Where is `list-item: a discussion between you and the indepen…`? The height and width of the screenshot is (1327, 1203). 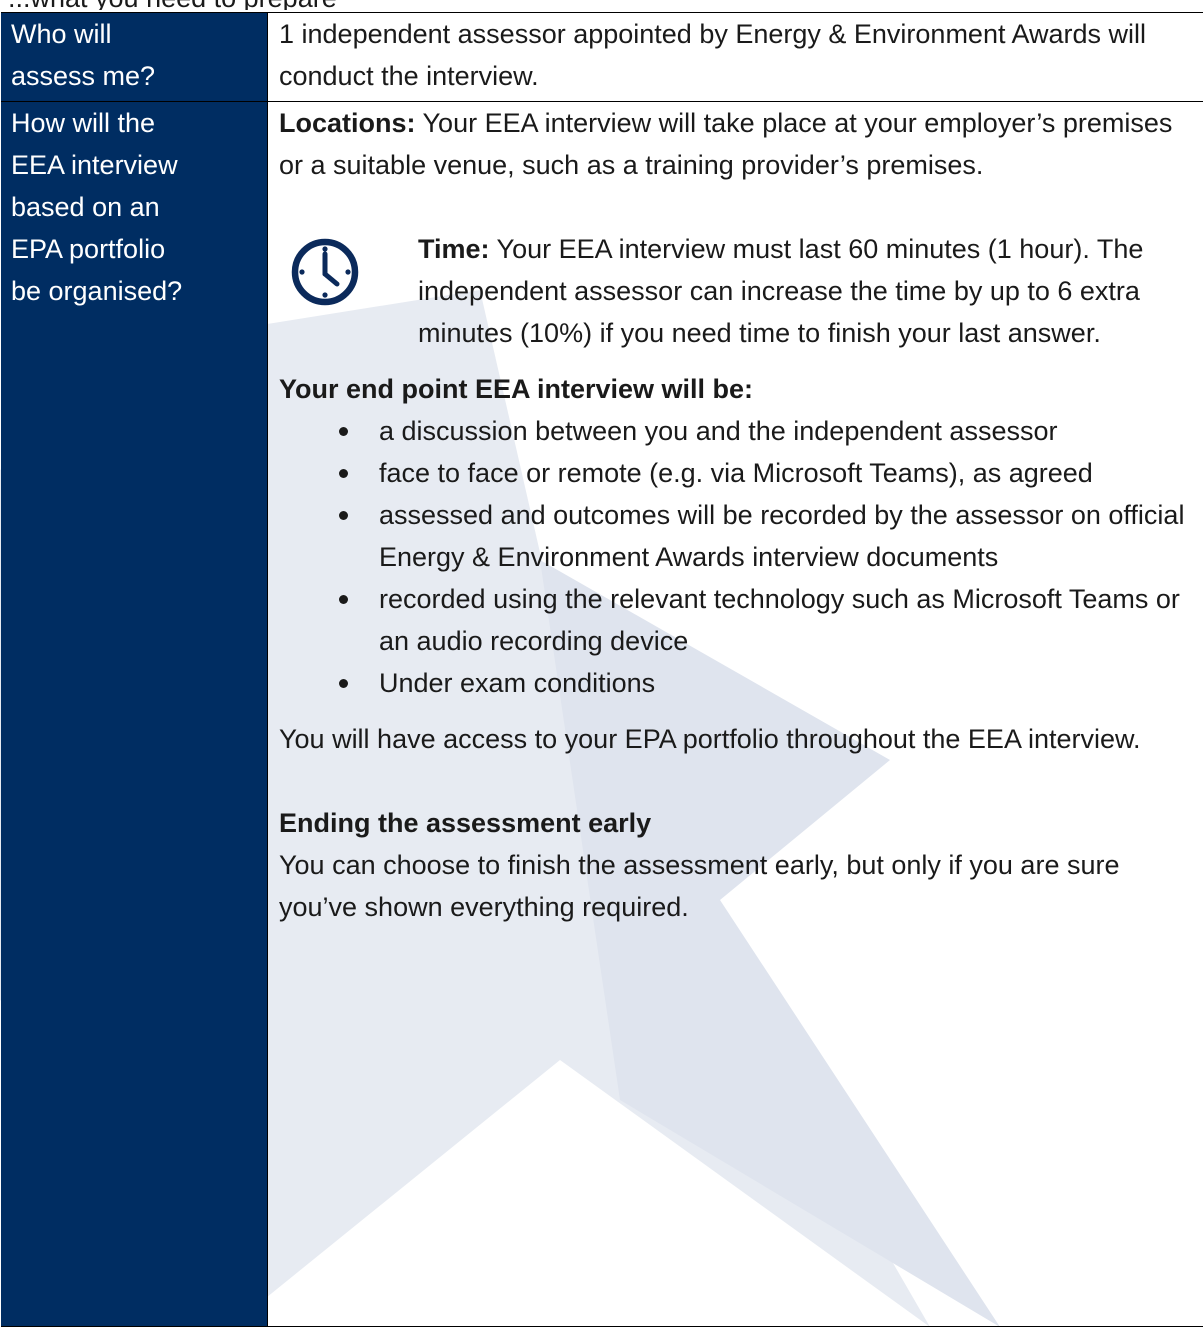
list-item: a discussion between you and the indepen… is located at coordinates (771, 431).